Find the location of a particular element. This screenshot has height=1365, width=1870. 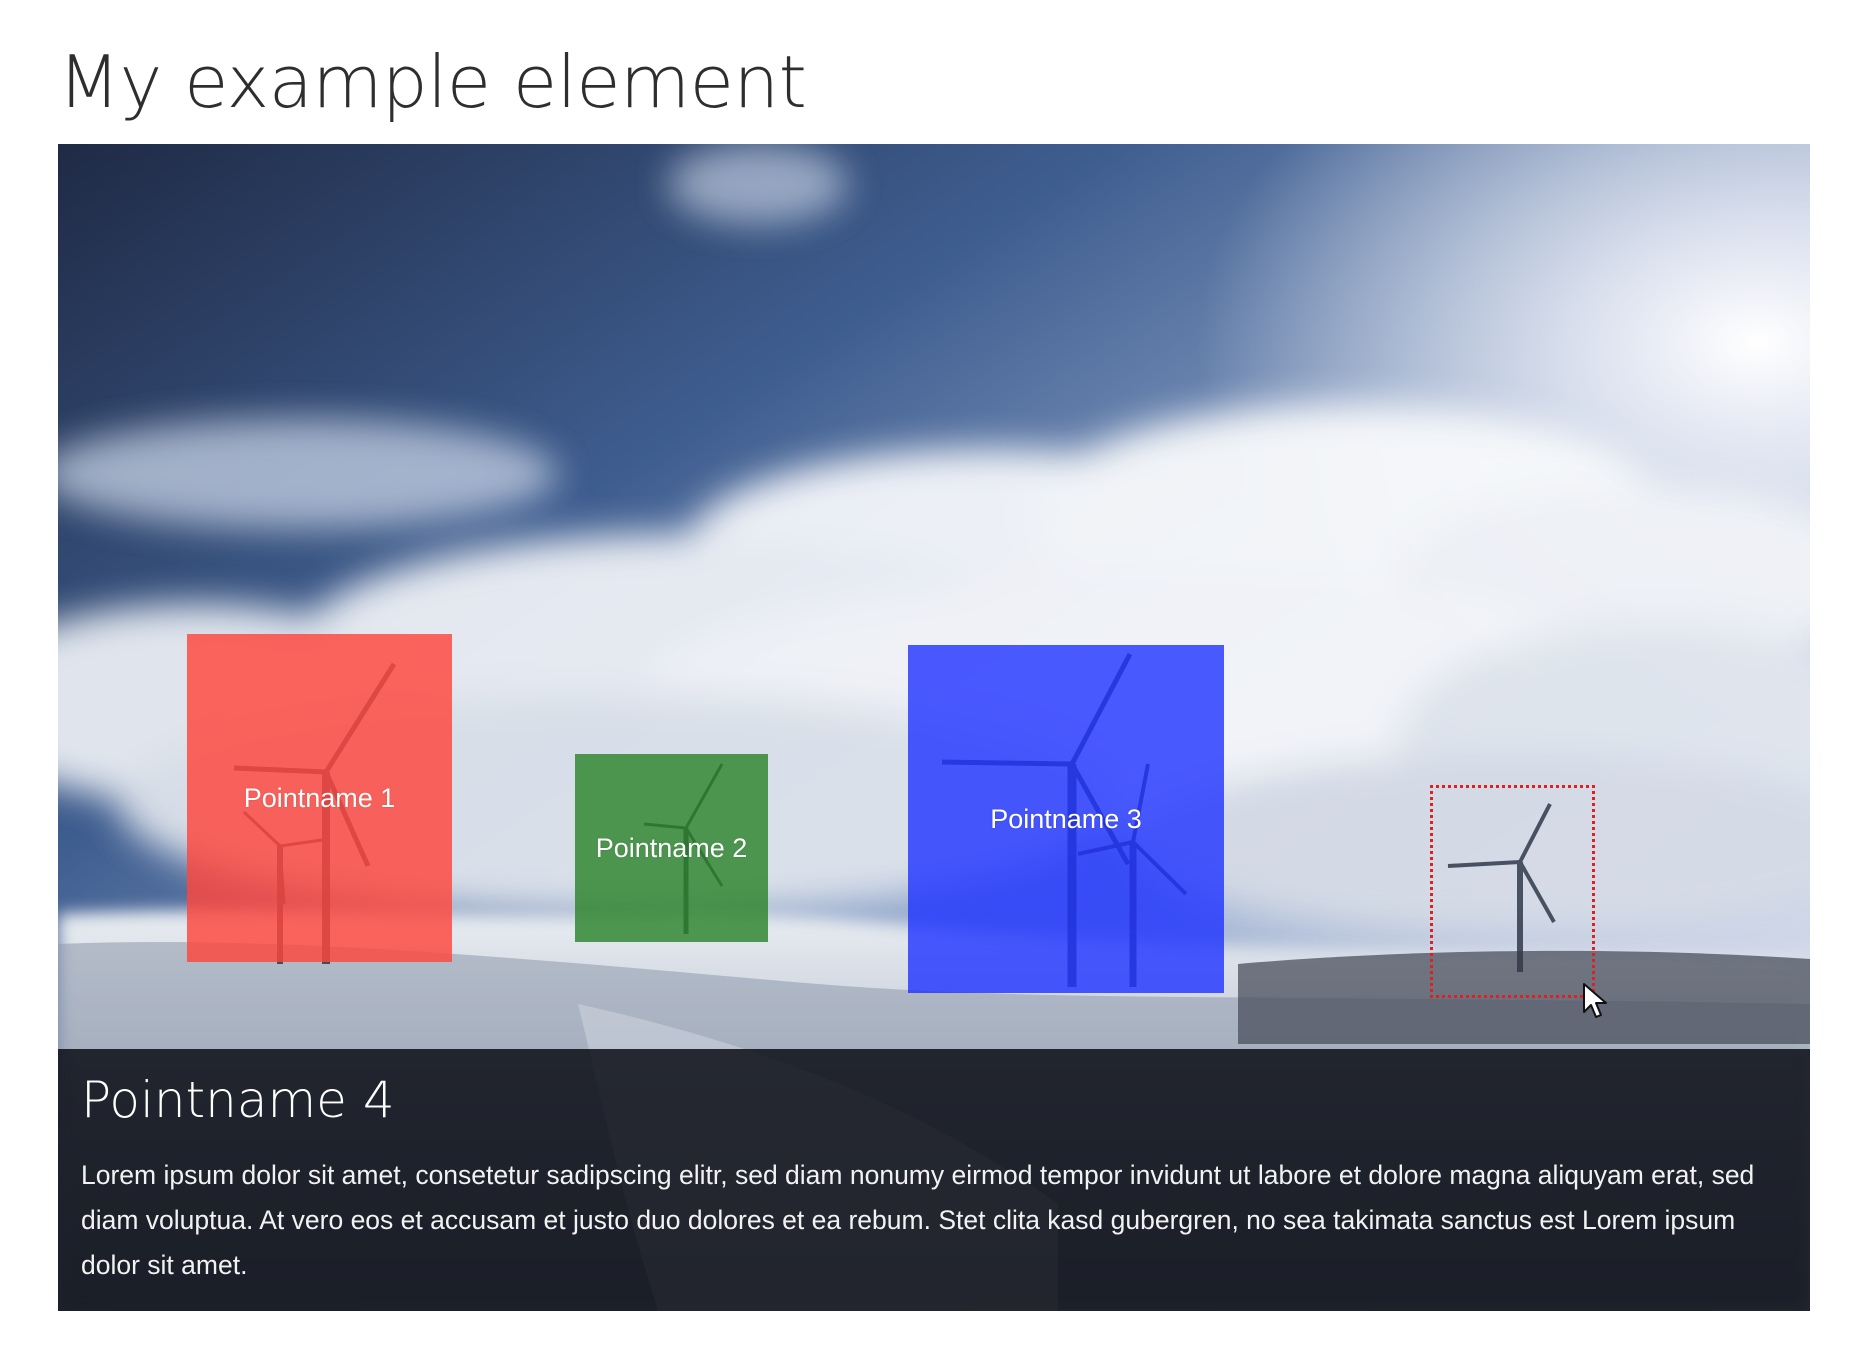

page-title: My example element is located at coordinates (432, 82).